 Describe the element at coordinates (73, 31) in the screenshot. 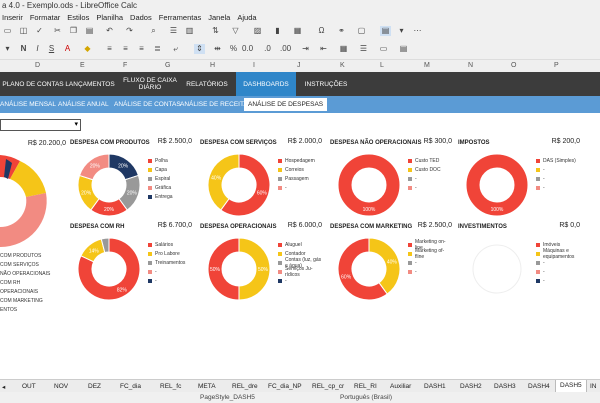

I see `copy-icon: ❐` at that location.